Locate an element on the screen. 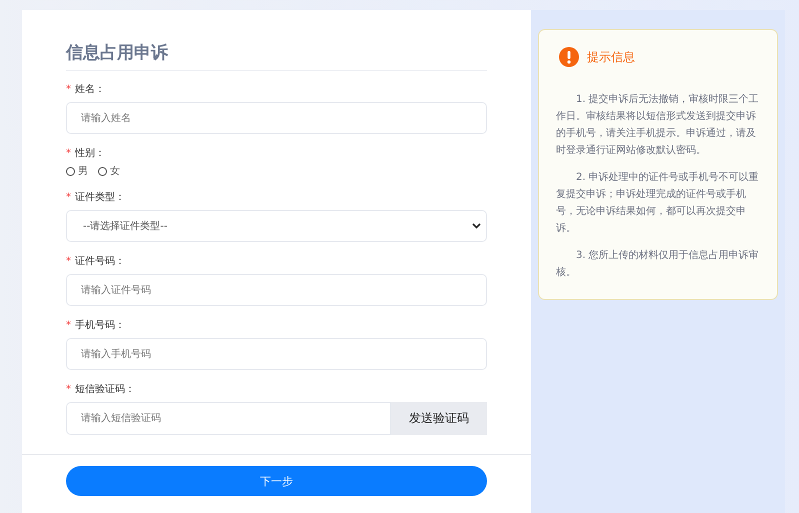 This screenshot has width=799, height=513. chevron-down-icon is located at coordinates (476, 226).